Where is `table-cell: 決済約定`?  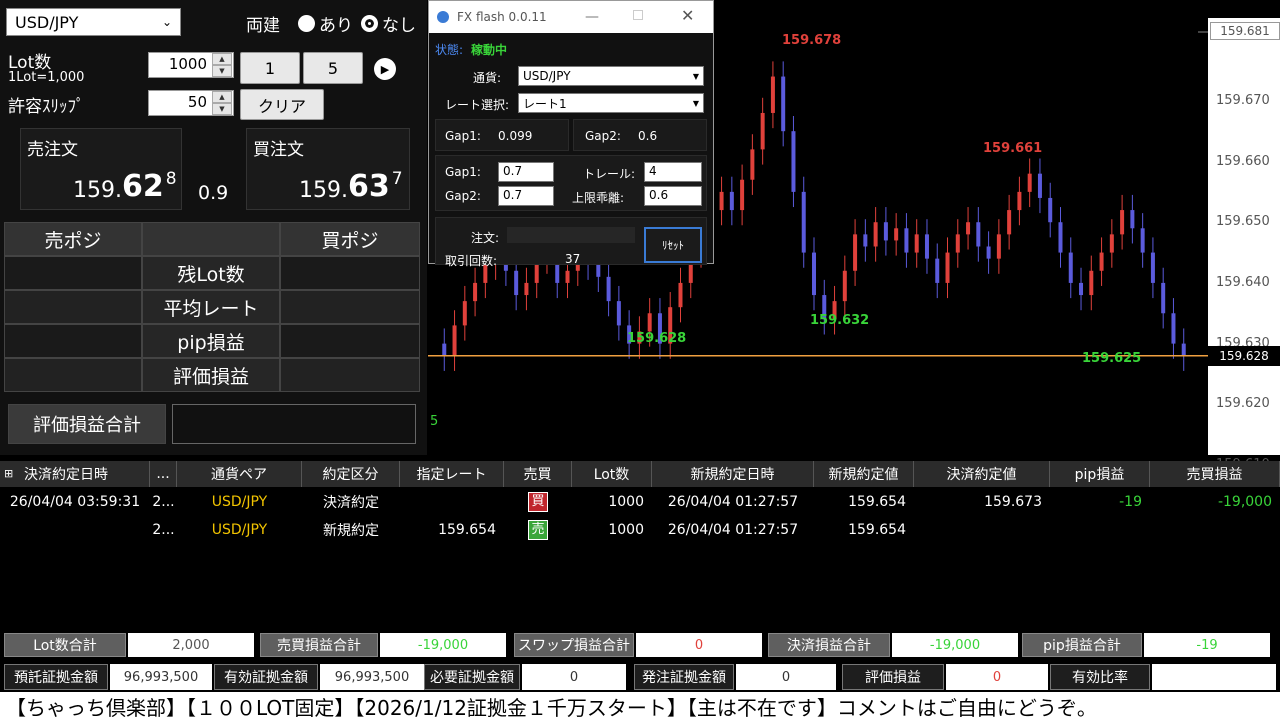 table-cell: 決済約定 is located at coordinates (351, 503).